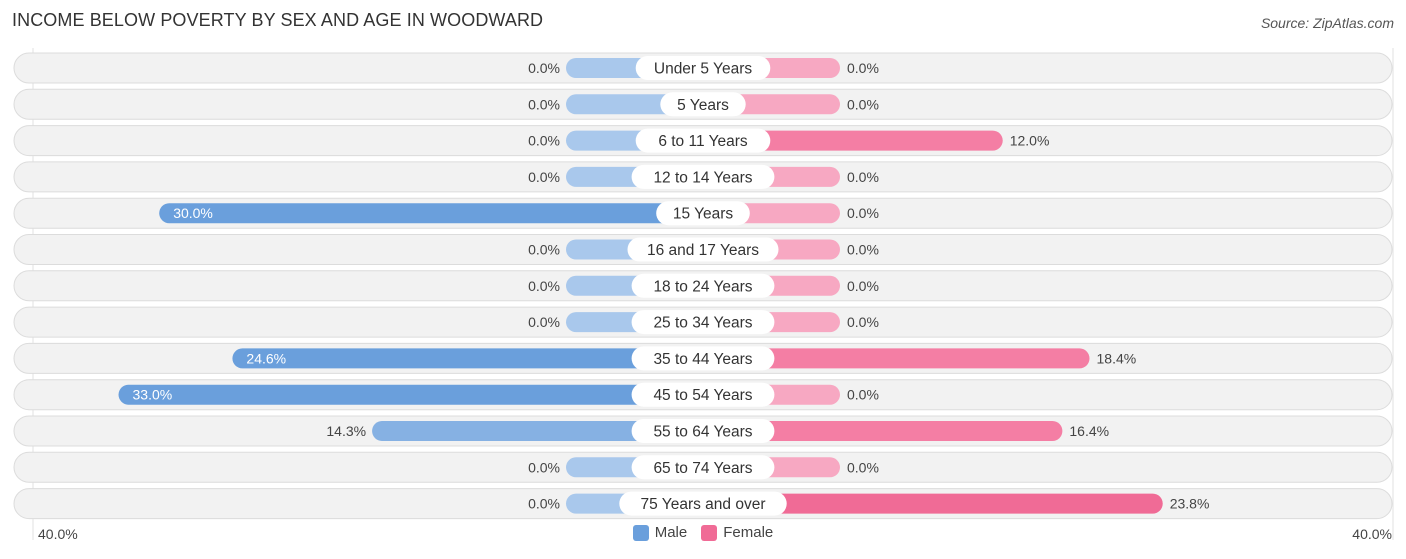 This screenshot has width=1406, height=559. What do you see at coordinates (703, 214) in the screenshot?
I see `category-label: 15 Years` at bounding box center [703, 214].